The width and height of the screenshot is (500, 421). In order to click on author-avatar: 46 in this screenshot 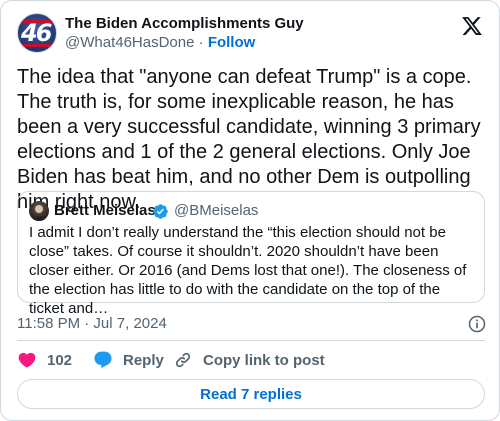, I will do `click(37, 33)`.